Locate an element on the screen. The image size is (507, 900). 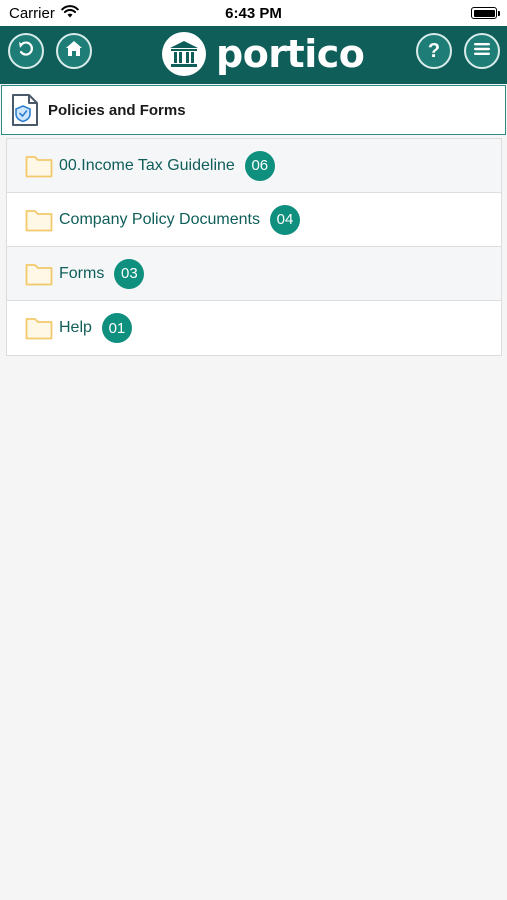
list-item-company-policy-documents: Company Policy Documents 04 is located at coordinates (254, 220).